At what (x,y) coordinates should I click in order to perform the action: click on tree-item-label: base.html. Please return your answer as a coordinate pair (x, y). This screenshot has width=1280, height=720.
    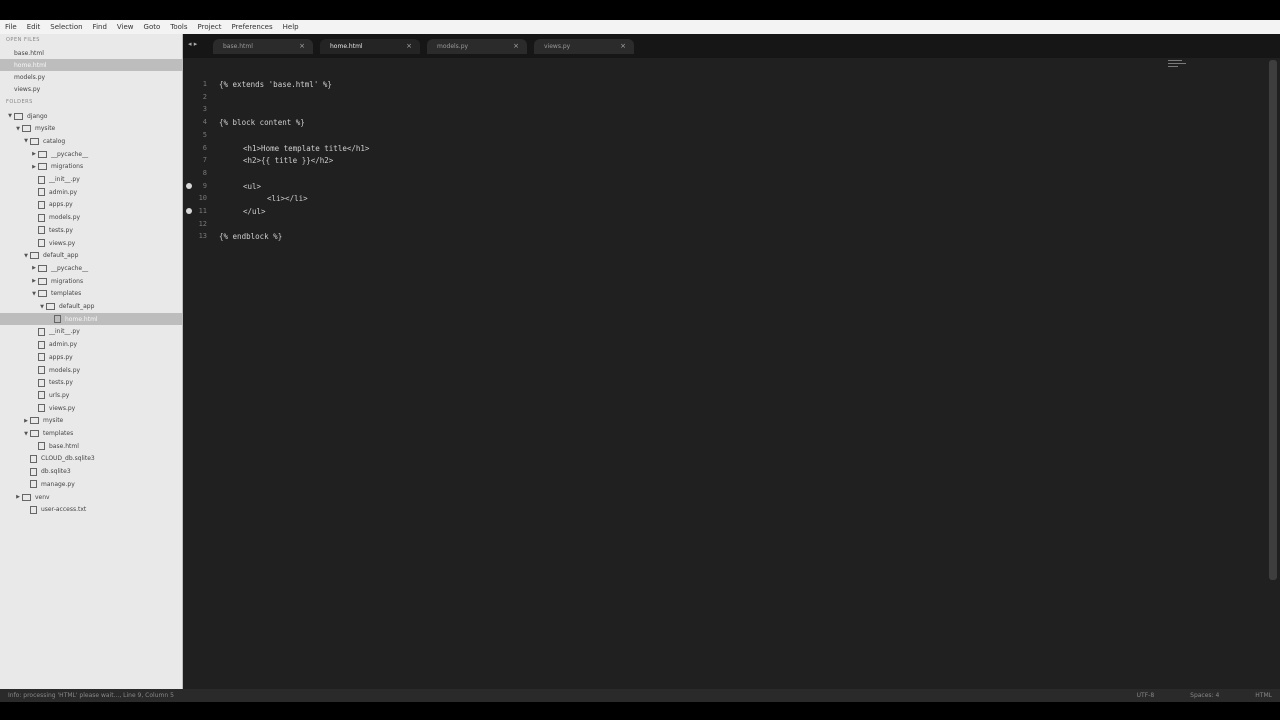
    Looking at the image, I should click on (64, 446).